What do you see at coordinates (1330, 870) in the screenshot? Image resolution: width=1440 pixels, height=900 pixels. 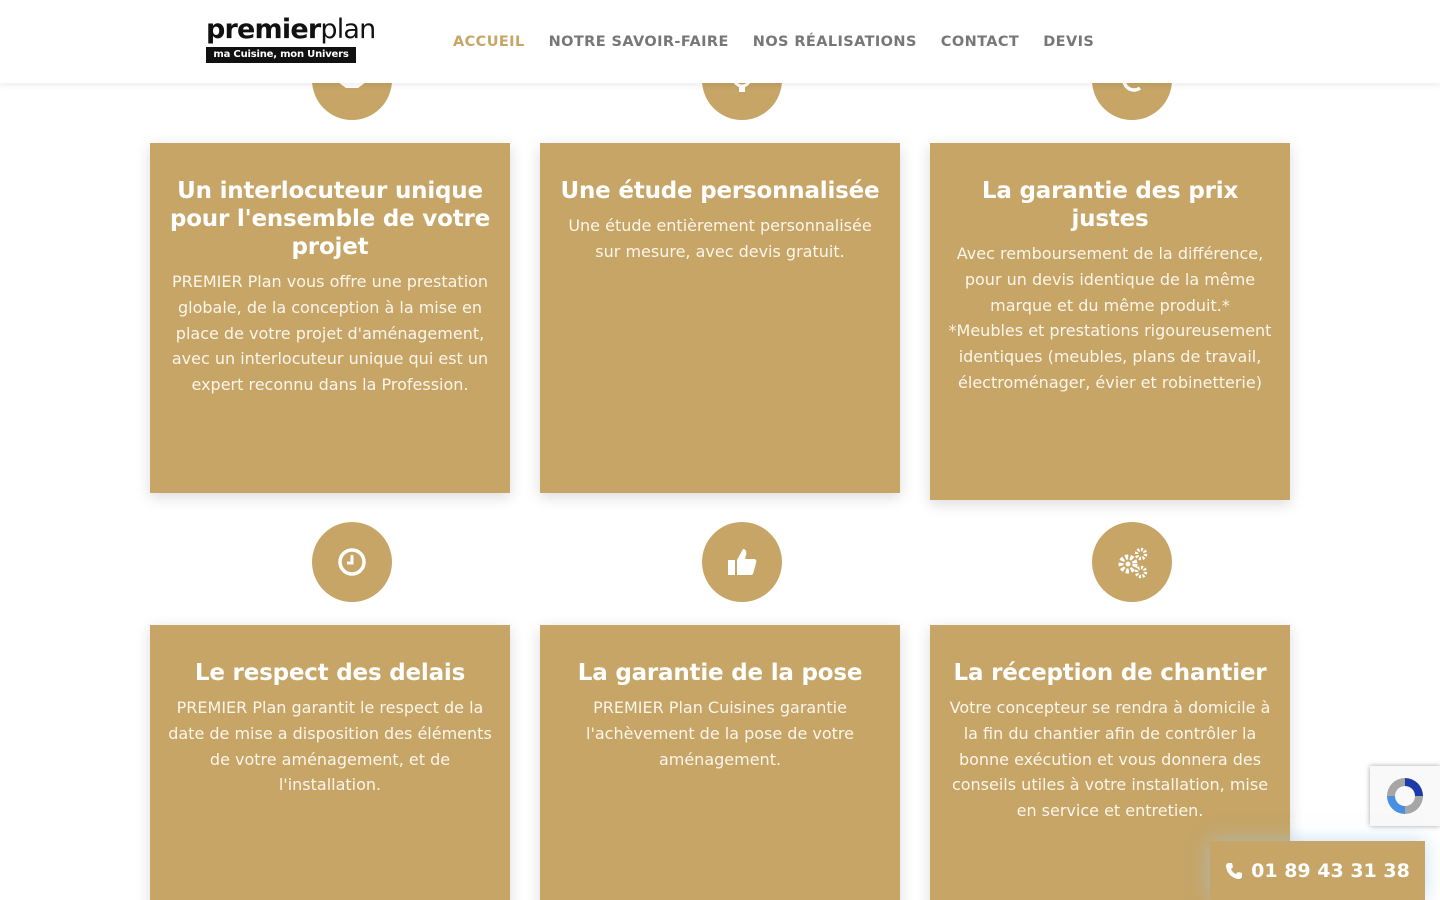 I see `phone-number: 01 89 43 31 38` at bounding box center [1330, 870].